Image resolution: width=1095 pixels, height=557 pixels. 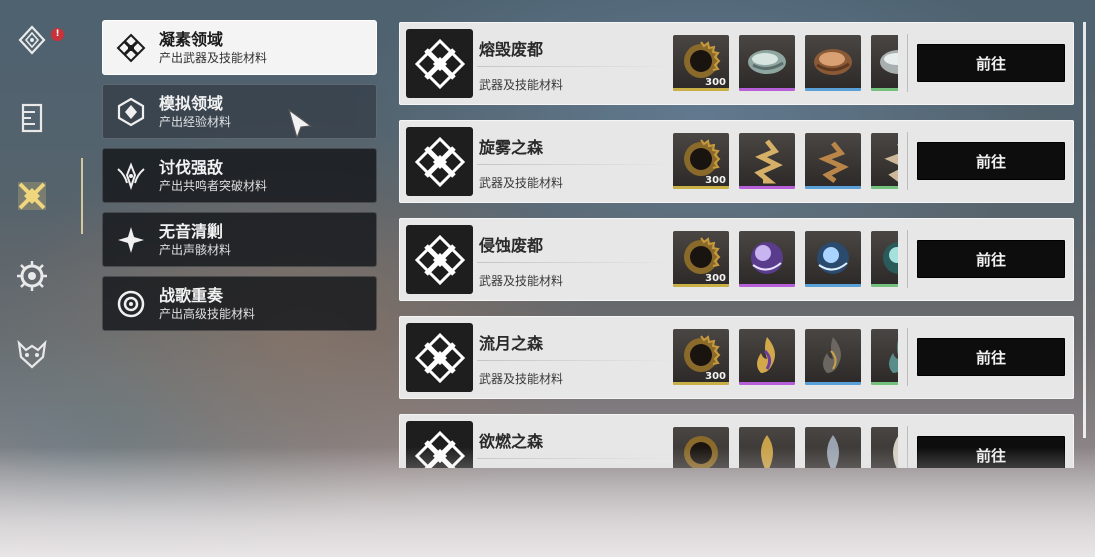 What do you see at coordinates (207, 313) in the screenshot?
I see `category-subtitle: 产出高级技能材料` at bounding box center [207, 313].